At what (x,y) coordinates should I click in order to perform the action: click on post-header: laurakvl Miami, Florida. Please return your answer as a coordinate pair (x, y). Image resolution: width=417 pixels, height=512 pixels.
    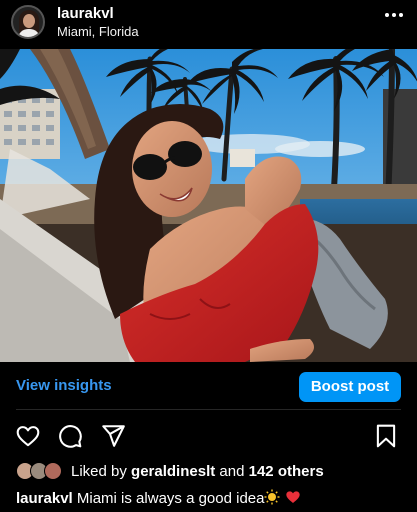
    Looking at the image, I should click on (208, 23).